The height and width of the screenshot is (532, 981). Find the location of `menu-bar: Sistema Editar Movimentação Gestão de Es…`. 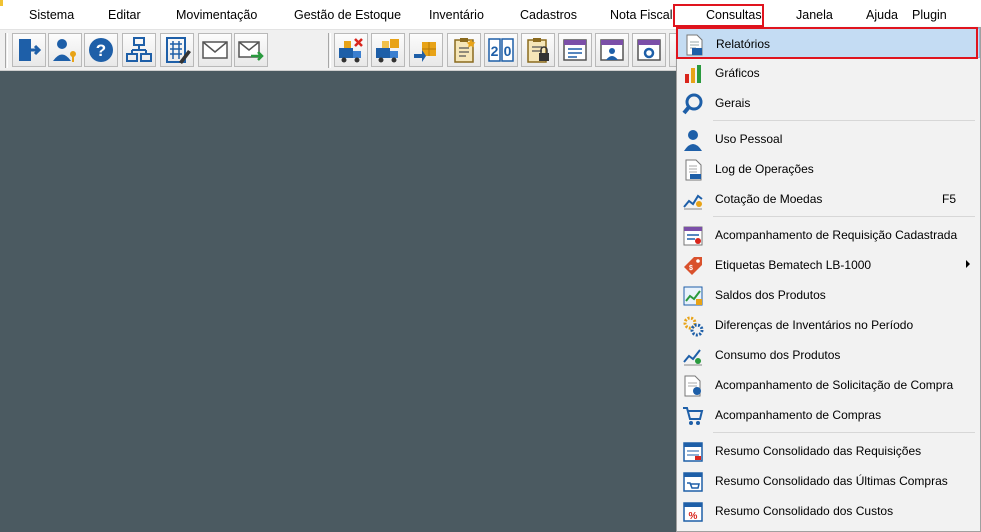

menu-bar: Sistema Editar Movimentação Gestão de Es… is located at coordinates (490, 15).